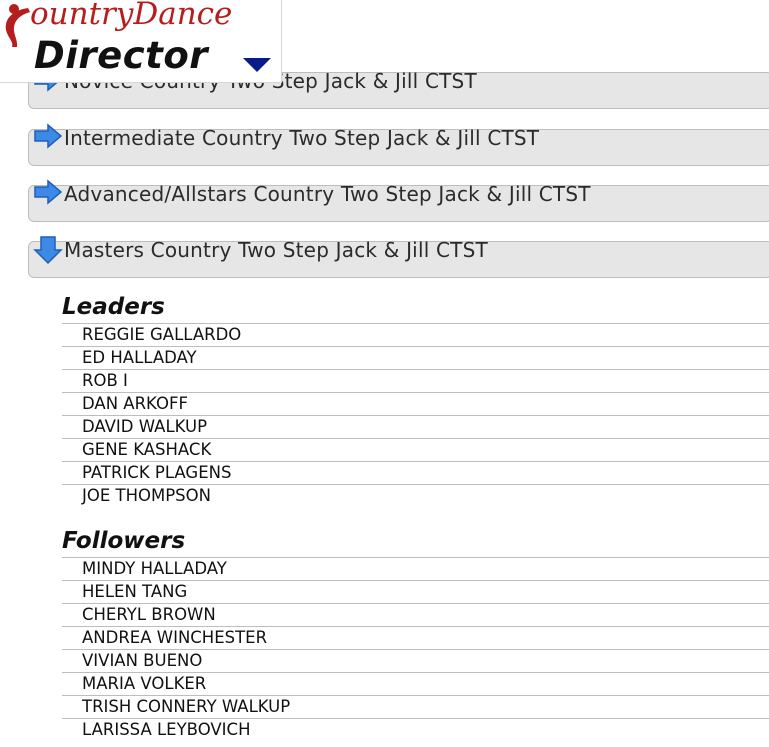 The image size is (769, 747). Describe the element at coordinates (48, 250) in the screenshot. I see `arrow-down-icon` at that location.